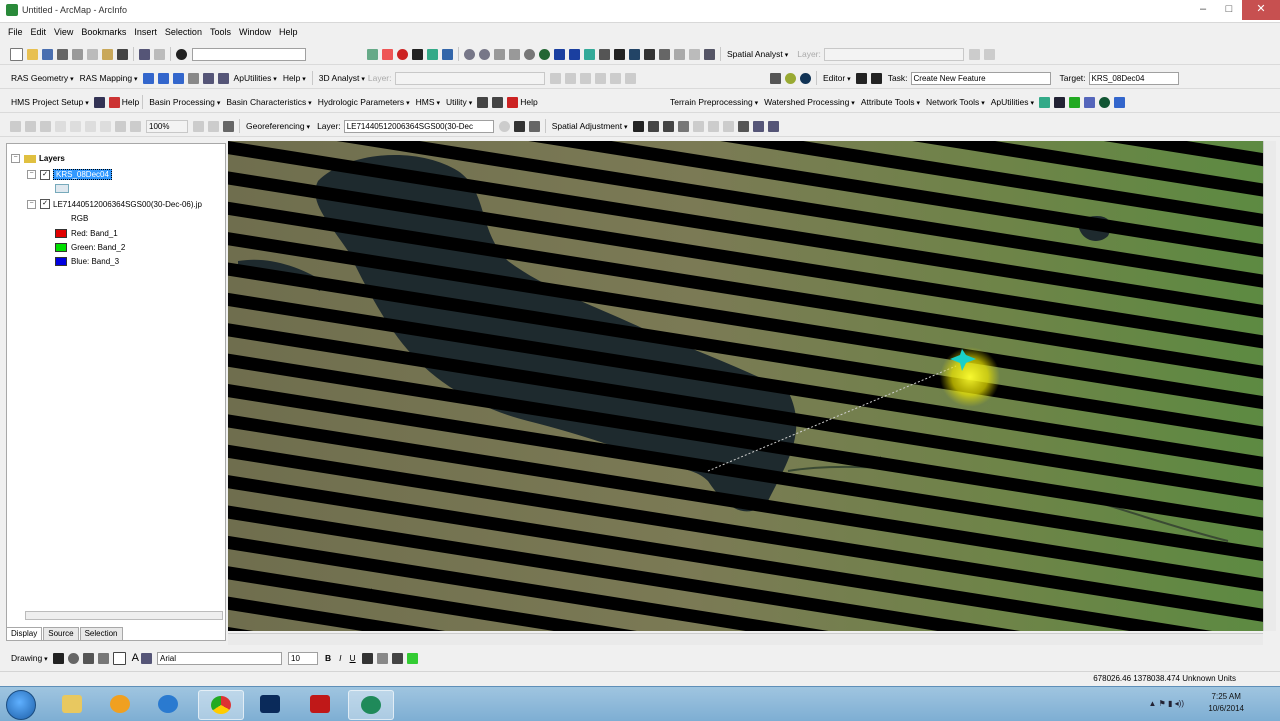 This screenshot has height=721, width=1280. What do you see at coordinates (955, 102) in the screenshot?
I see `network-tools-dropdown: Network Tools` at bounding box center [955, 102].